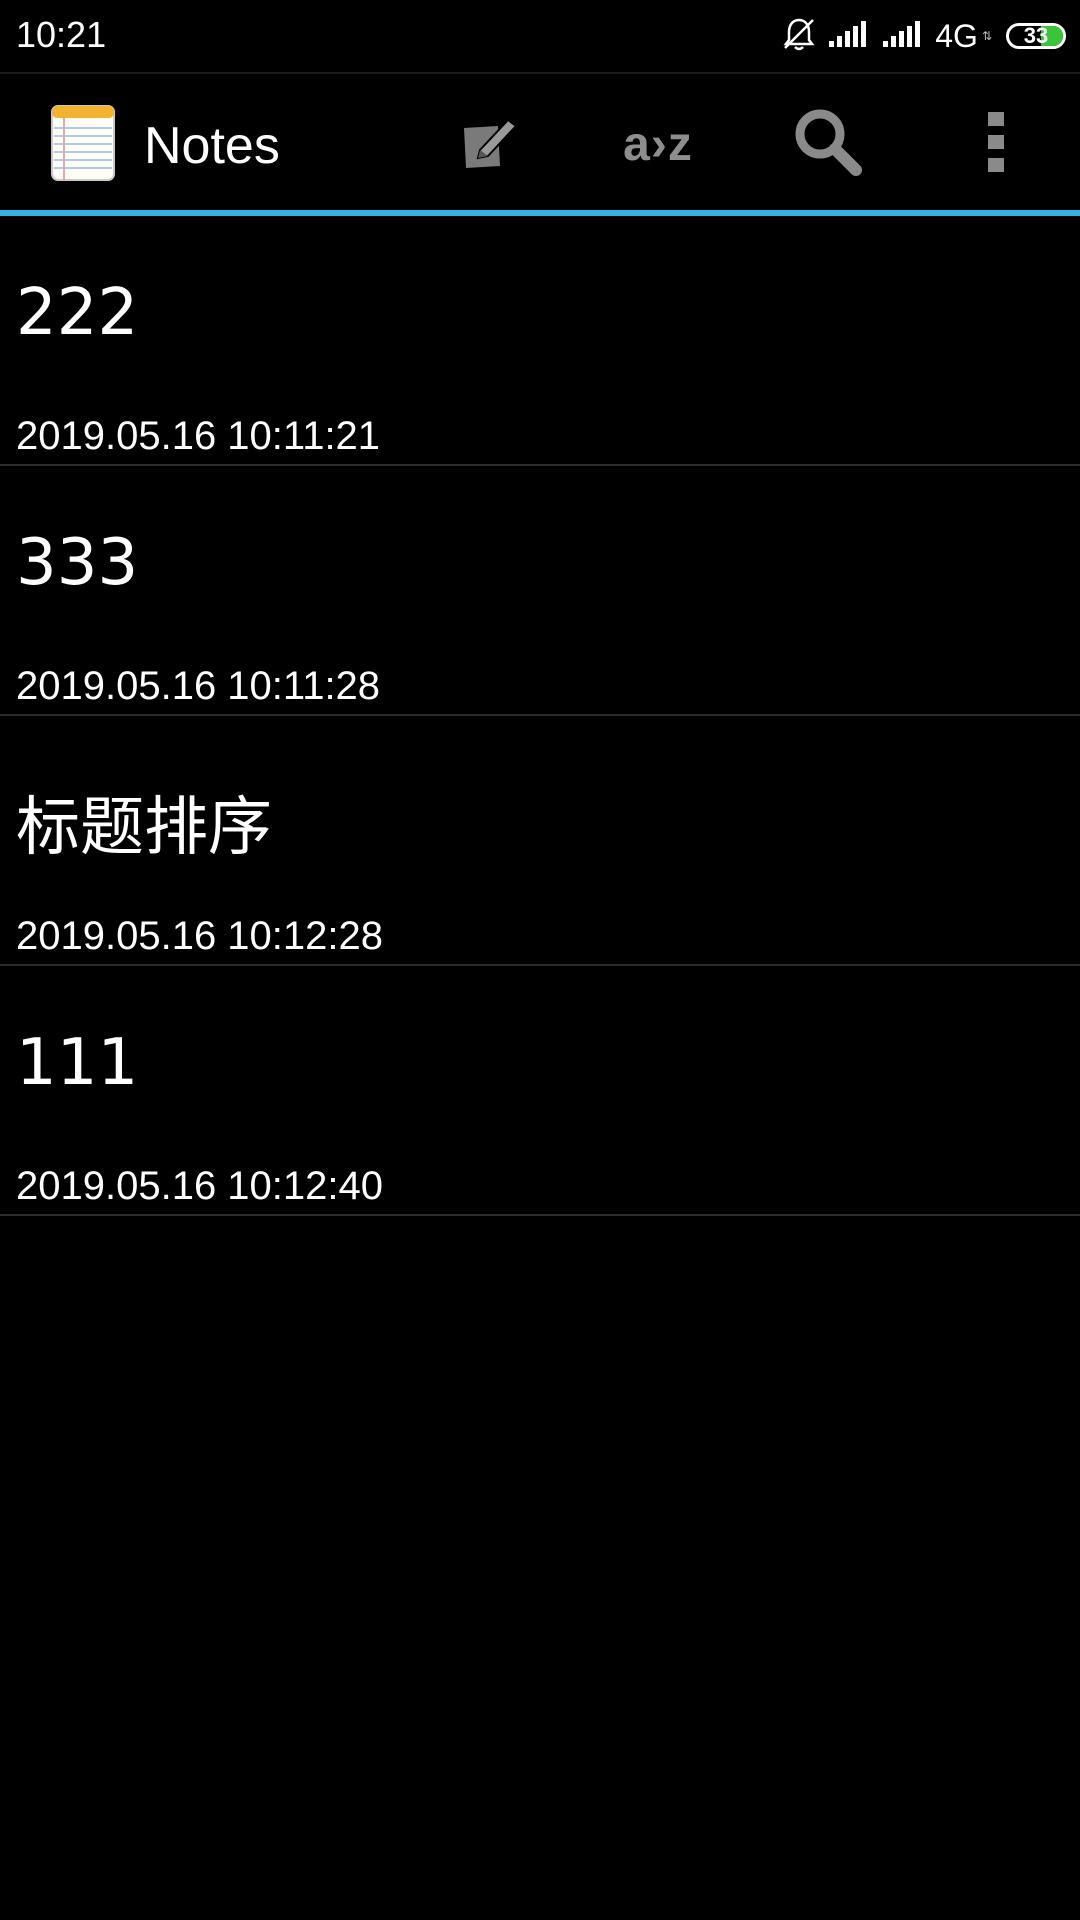 This screenshot has width=1080, height=1920. What do you see at coordinates (61, 34) in the screenshot?
I see `status-time: 10:21` at bounding box center [61, 34].